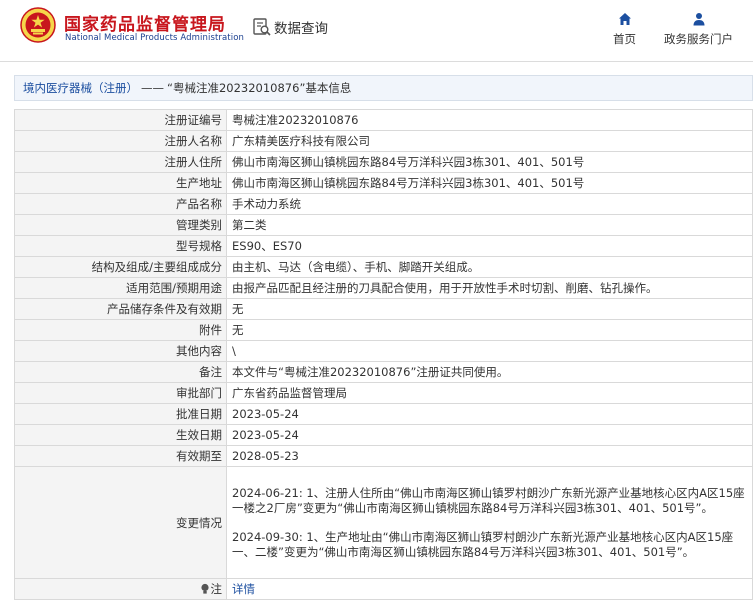 Image resolution: width=753 pixels, height=611 pixels. Describe the element at coordinates (489, 267) in the screenshot. I see `field-value: 由主机、马达（含电缆）、手机、脚踏开关组成。` at that location.